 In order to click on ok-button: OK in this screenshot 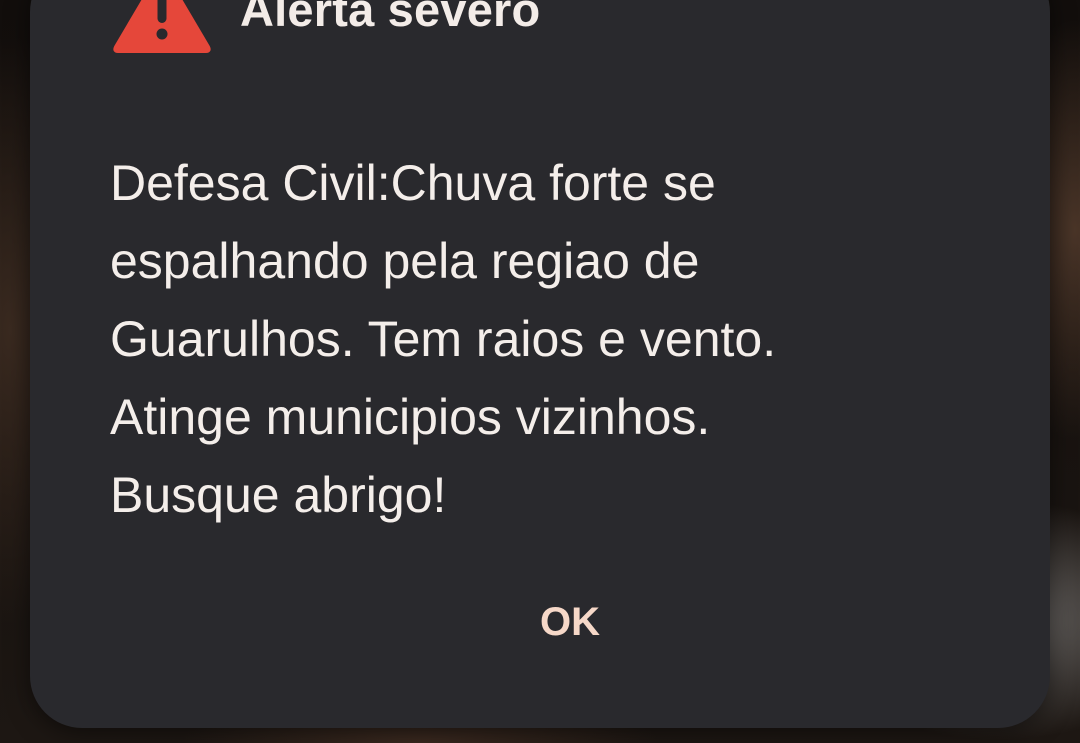, I will do `click(570, 622)`.